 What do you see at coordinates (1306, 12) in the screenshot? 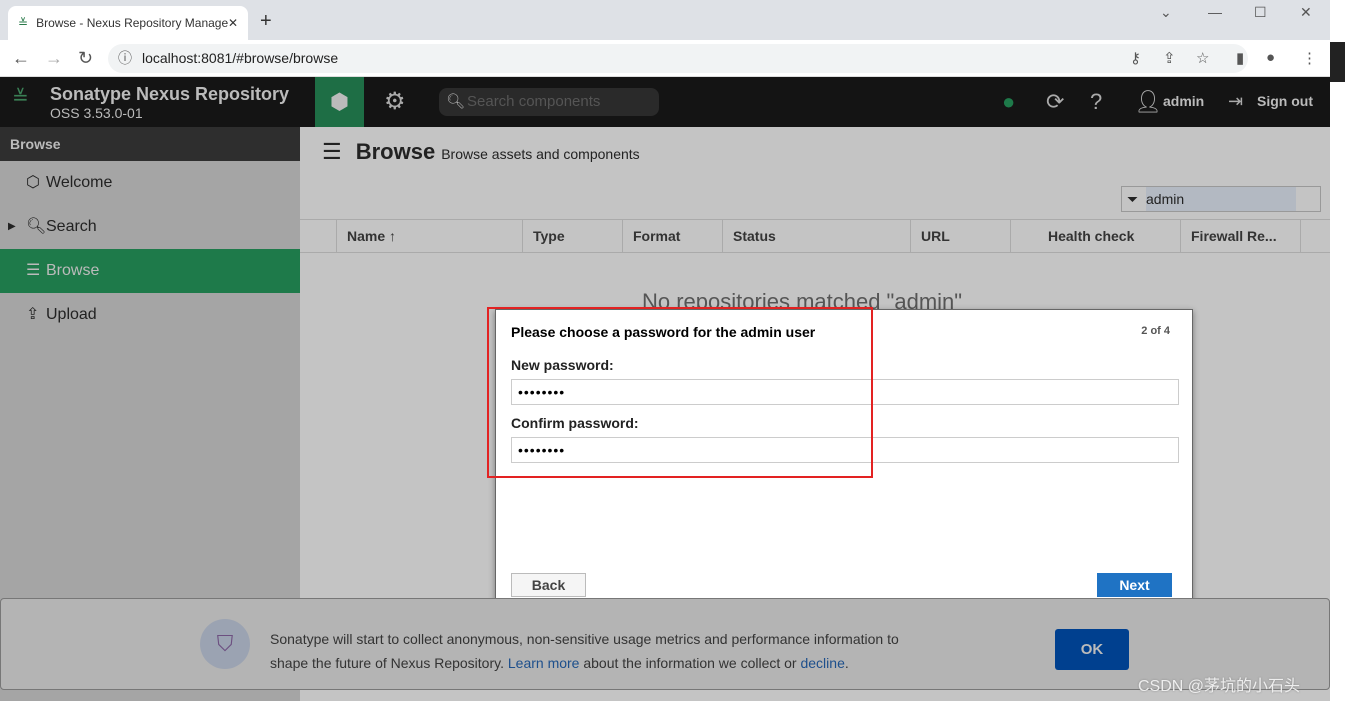
I see `close-window-icon: ✕` at bounding box center [1306, 12].